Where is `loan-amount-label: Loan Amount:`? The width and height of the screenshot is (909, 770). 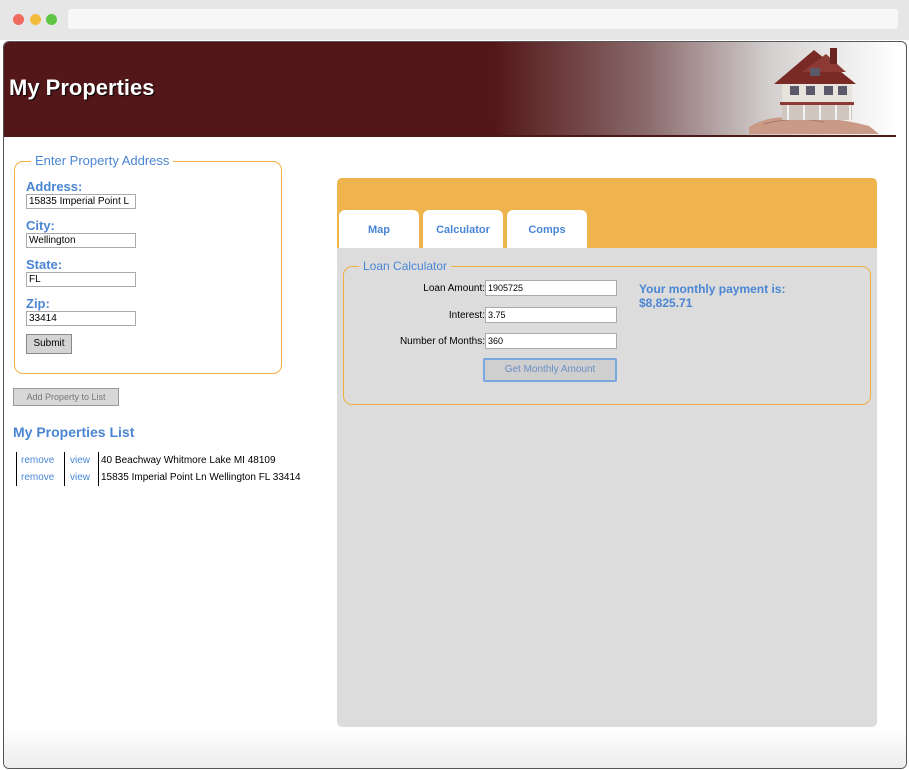 loan-amount-label: Loan Amount: is located at coordinates (454, 288).